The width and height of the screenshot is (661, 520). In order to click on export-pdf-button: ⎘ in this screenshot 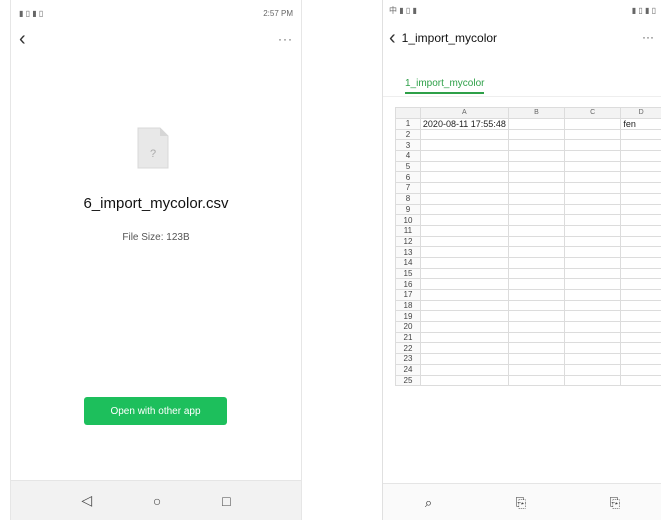, I will do `click(615, 502)`.